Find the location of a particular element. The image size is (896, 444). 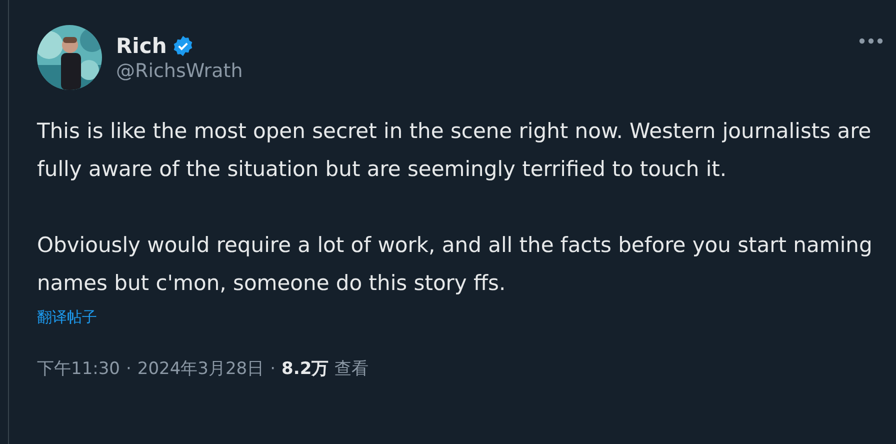

views-label: 查看 is located at coordinates (351, 369).